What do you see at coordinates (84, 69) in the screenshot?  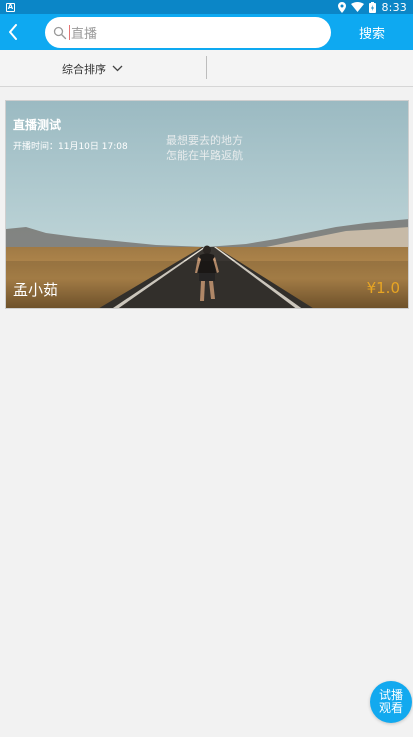 I see `sort-label: 综合排序` at bounding box center [84, 69].